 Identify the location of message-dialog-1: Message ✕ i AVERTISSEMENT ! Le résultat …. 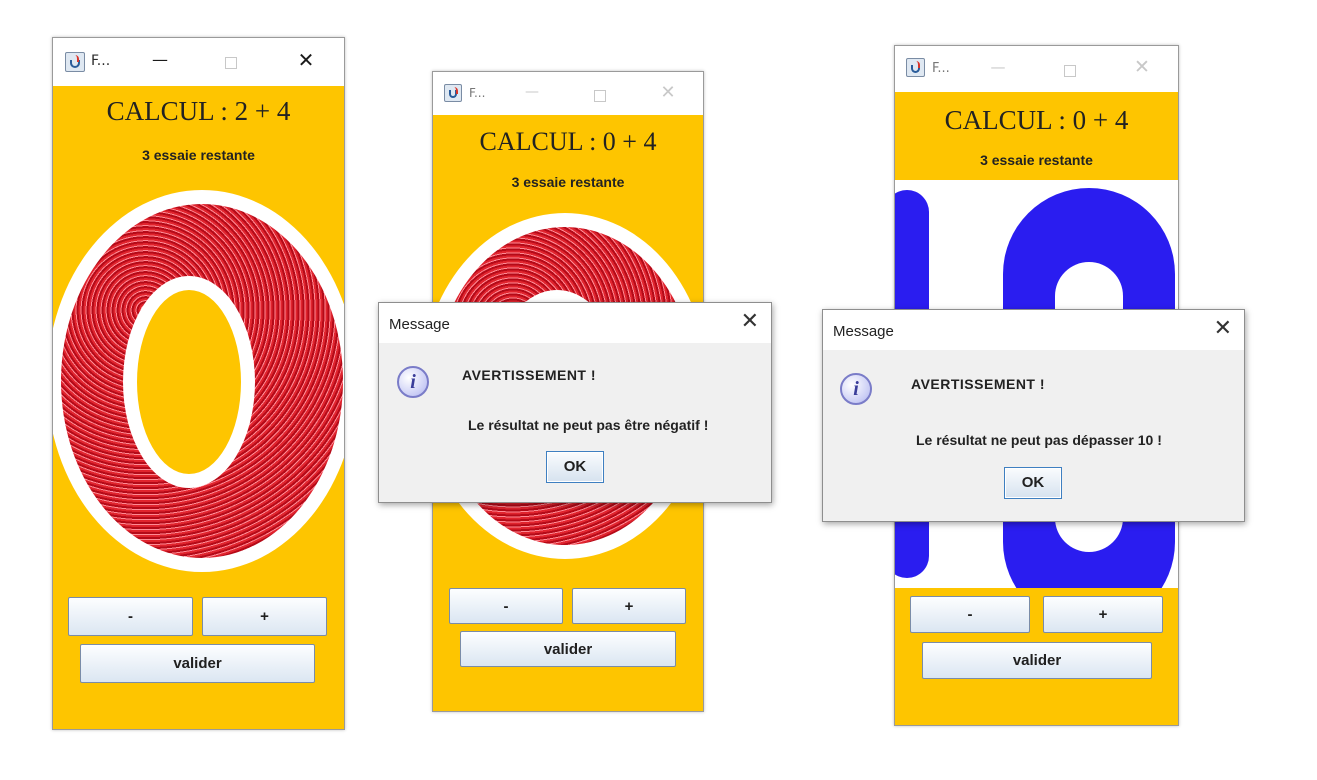
(575, 402).